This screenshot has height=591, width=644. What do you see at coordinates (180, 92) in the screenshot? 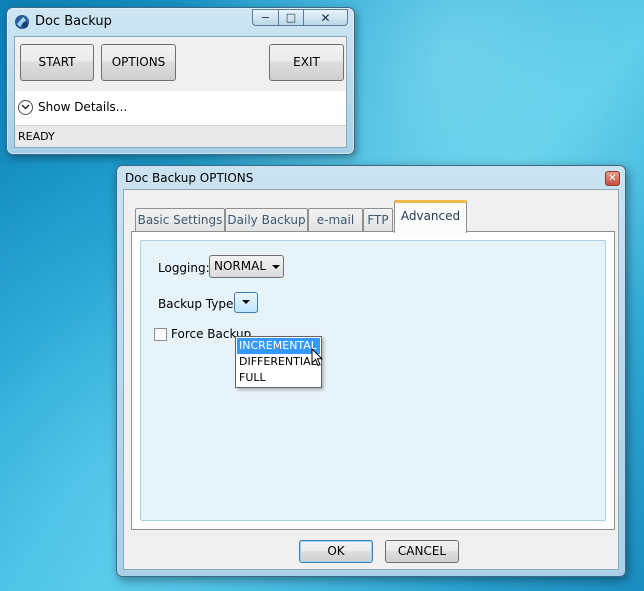
I see `main-client-area: START OPTIONS EXIT Show Details... READY` at bounding box center [180, 92].